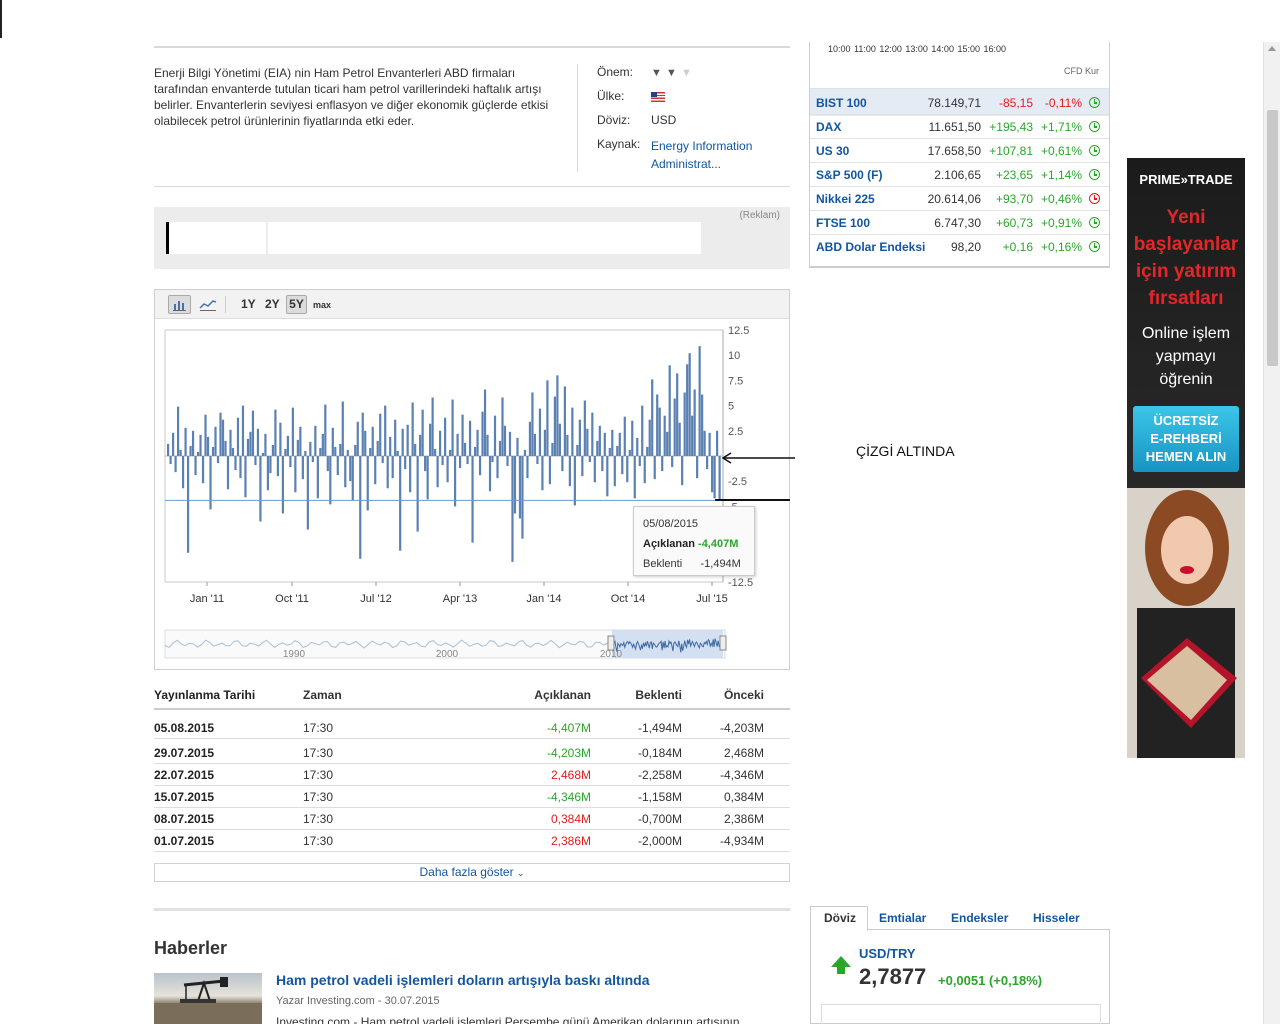  I want to click on range-max-button: max, so click(322, 305).